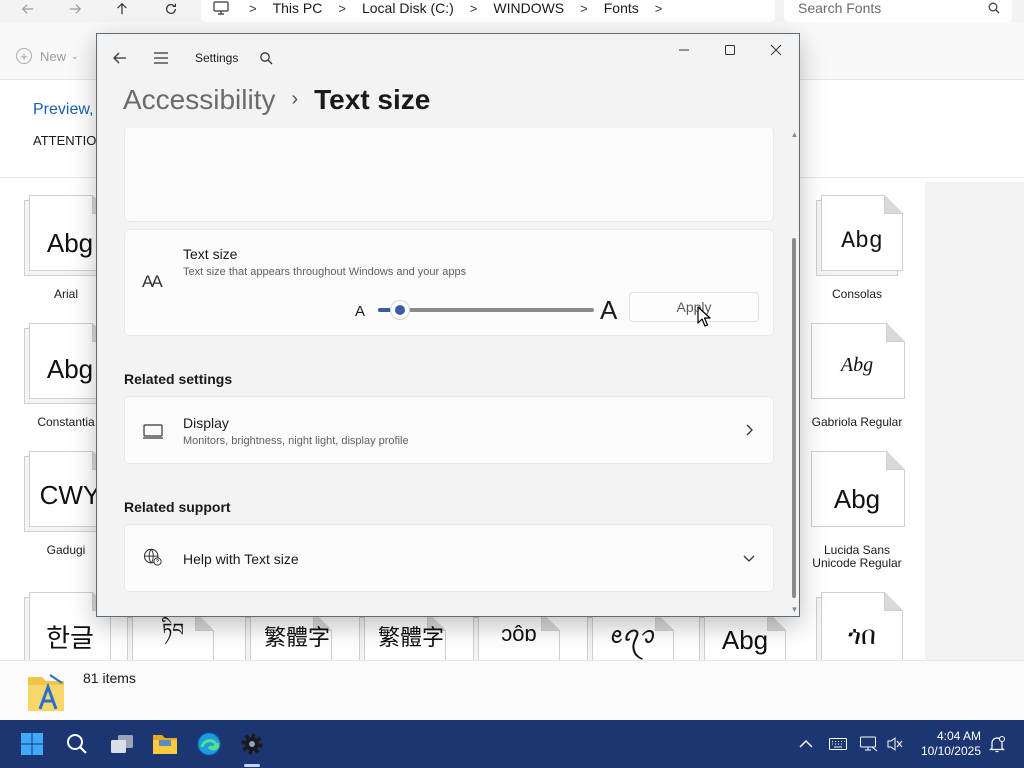 This screenshot has width=1024, height=768. I want to click on folder-icon, so click(165, 744).